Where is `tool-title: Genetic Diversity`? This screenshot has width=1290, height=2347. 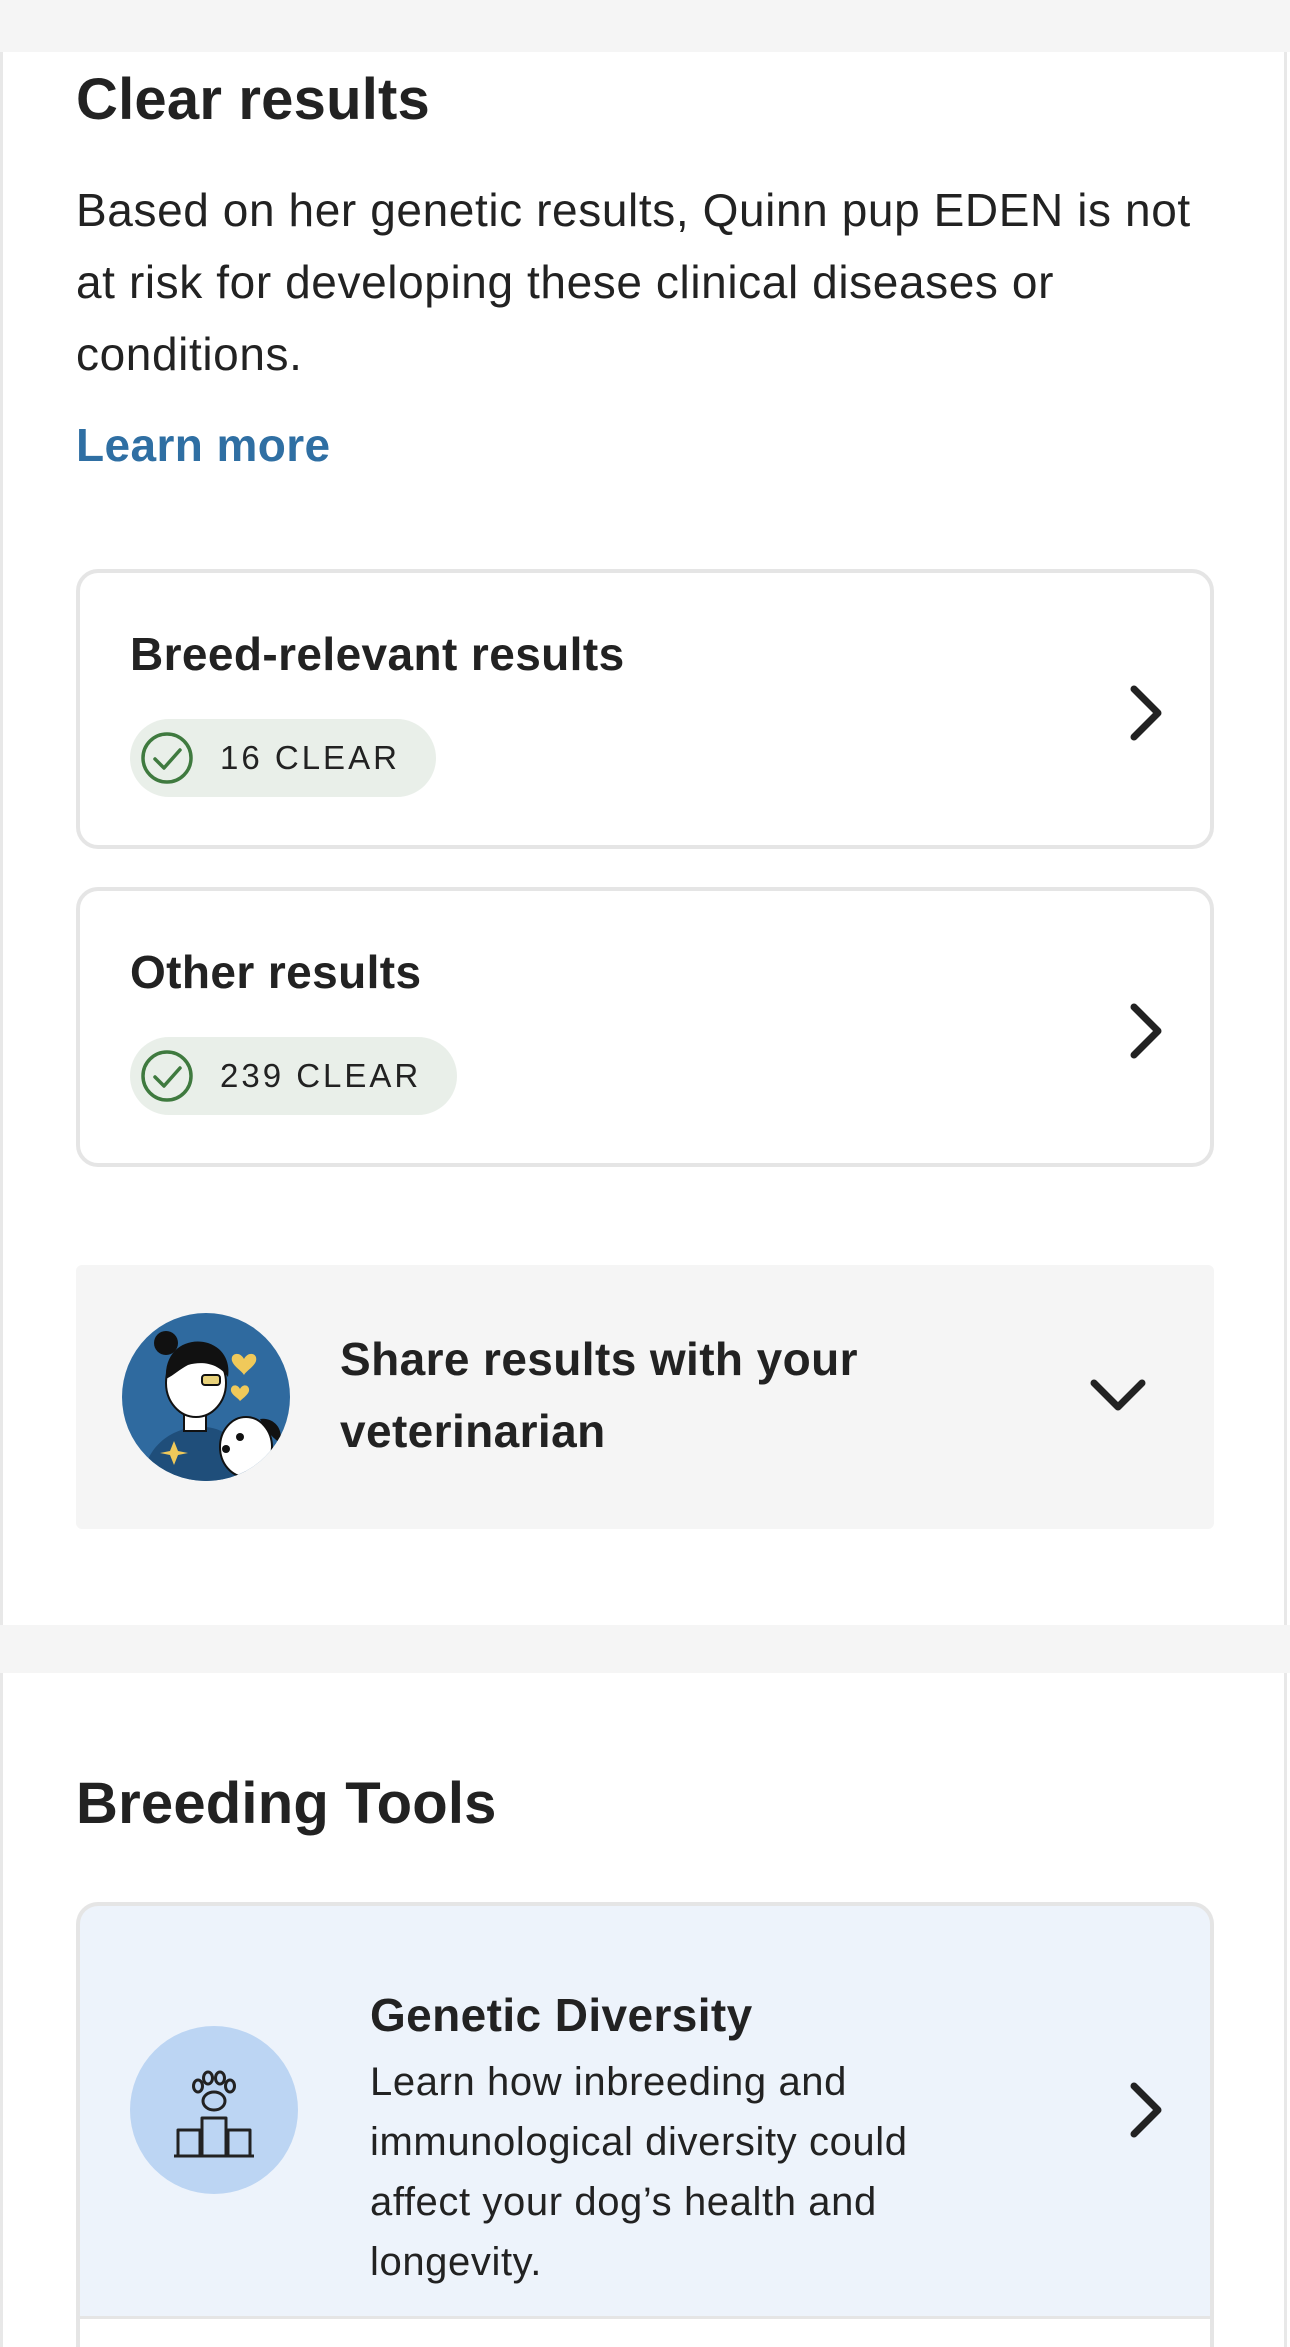 tool-title: Genetic Diversity is located at coordinates (561, 2015).